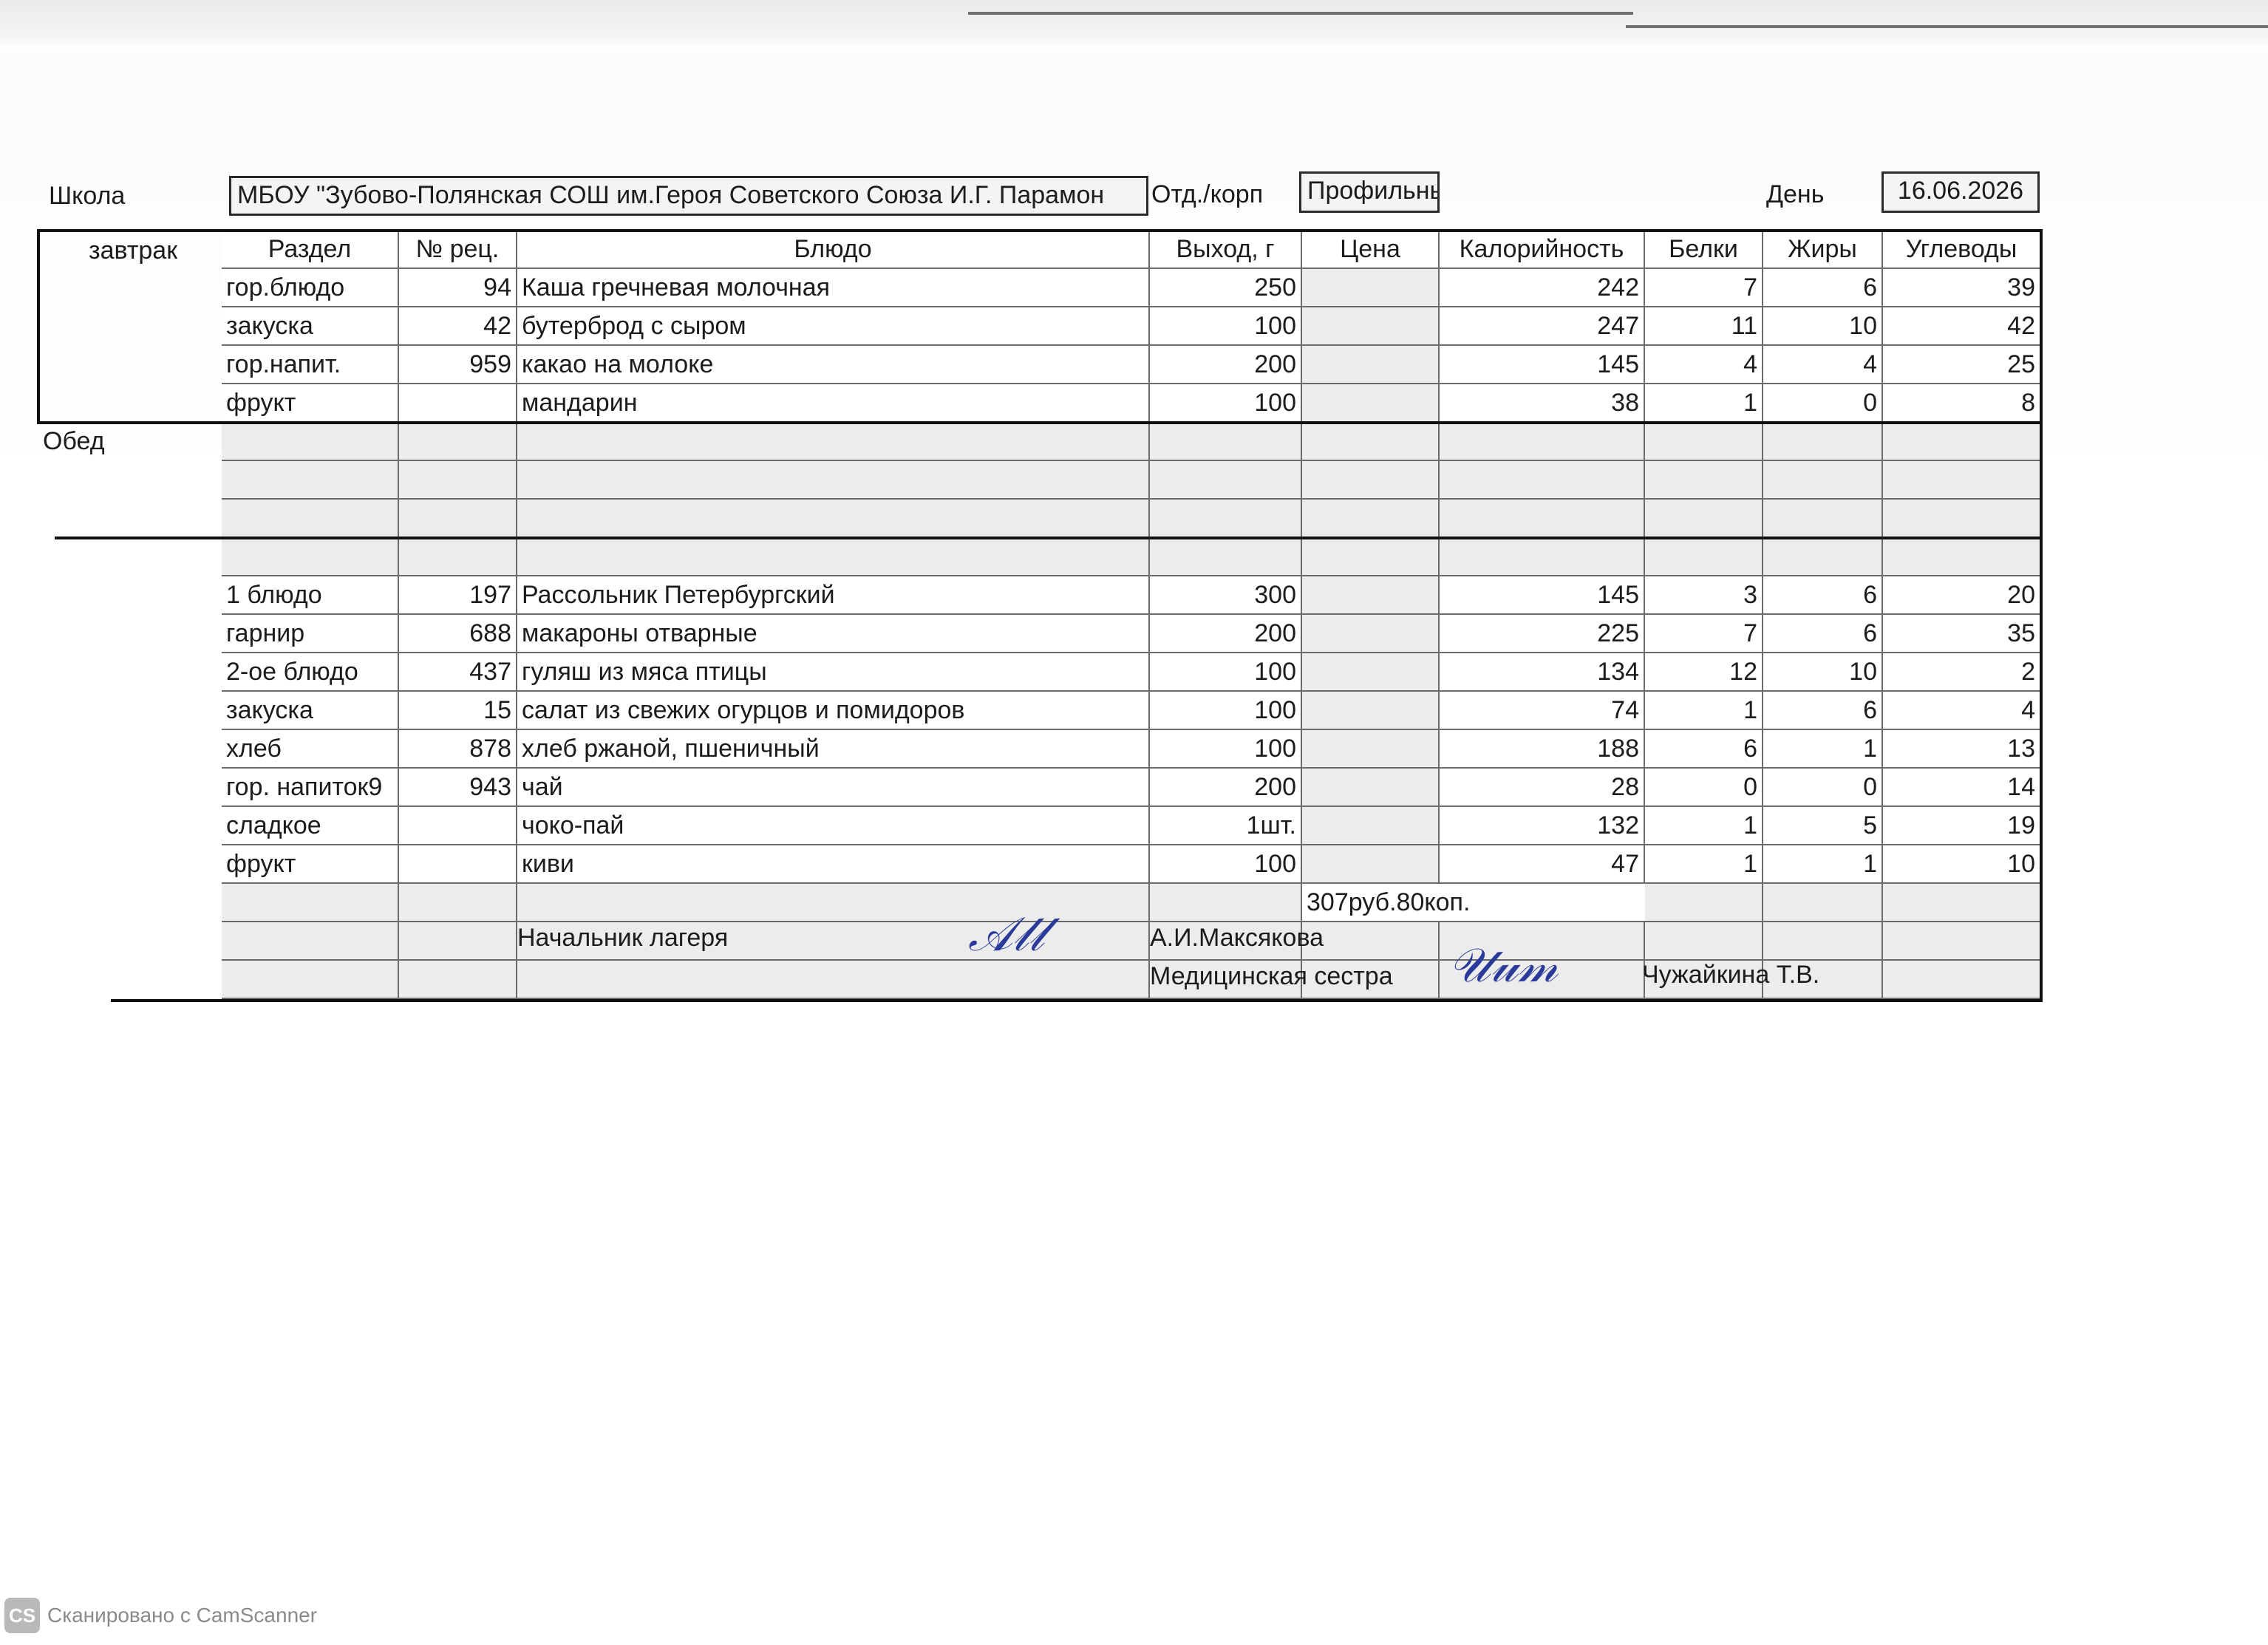 The image size is (2268, 1645). I want to click on table-cell: какао на молоке, so click(833, 365).